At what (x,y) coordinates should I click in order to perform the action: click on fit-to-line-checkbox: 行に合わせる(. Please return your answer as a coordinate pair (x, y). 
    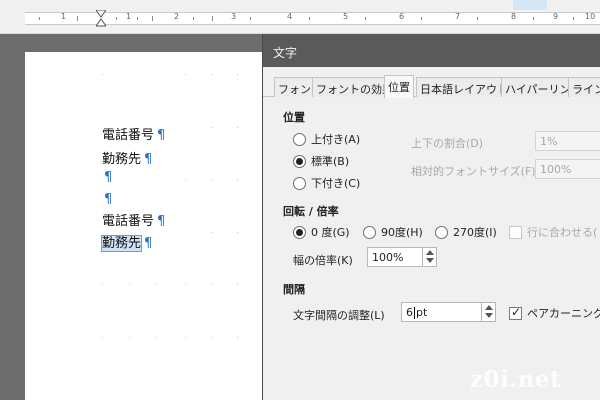
    Looking at the image, I should click on (553, 232).